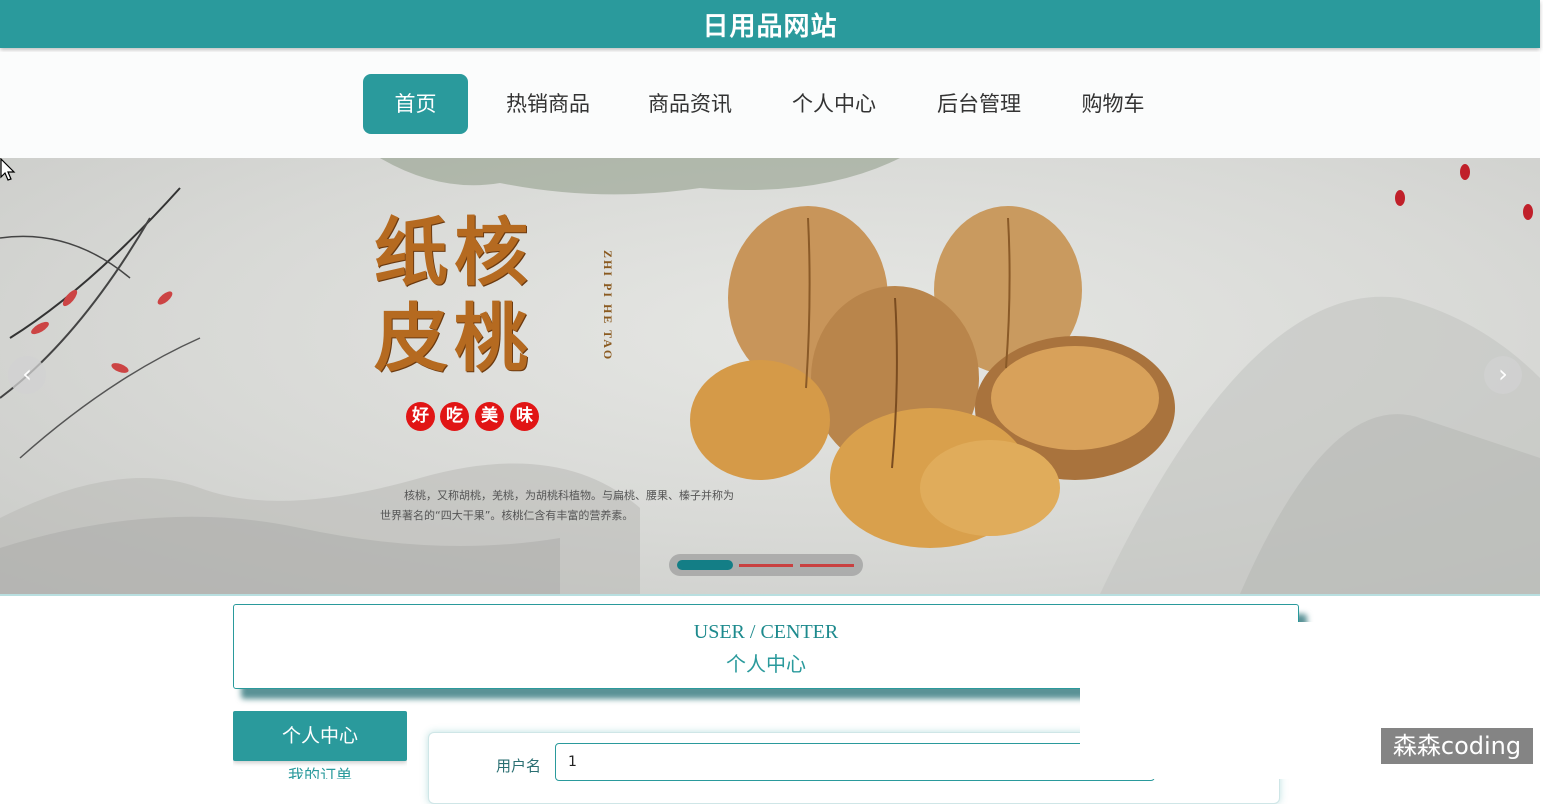 The height and width of the screenshot is (804, 1543). Describe the element at coordinates (548, 104) in the screenshot. I see `nav-hot-products: 热销商品` at that location.